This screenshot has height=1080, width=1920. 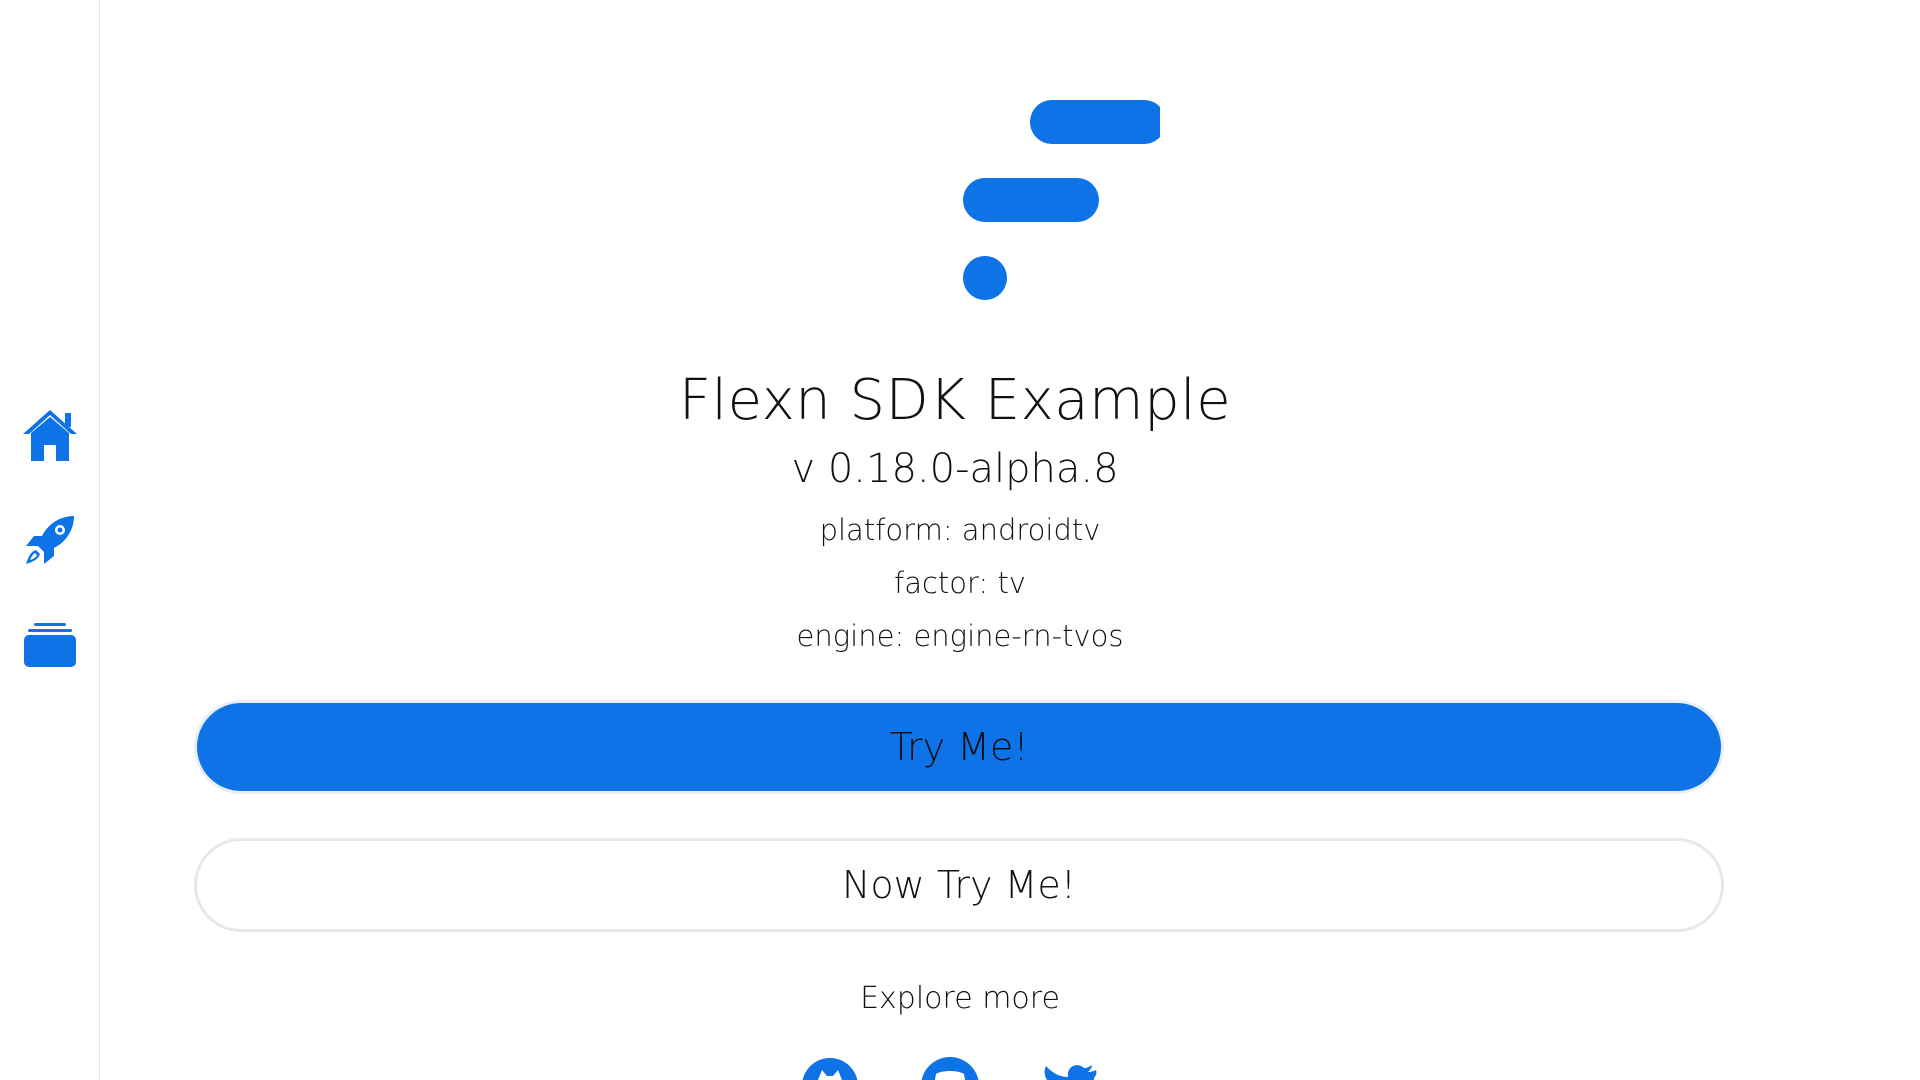 What do you see at coordinates (960, 636) in the screenshot?
I see `engine-label: engine: engine-rn-tvos` at bounding box center [960, 636].